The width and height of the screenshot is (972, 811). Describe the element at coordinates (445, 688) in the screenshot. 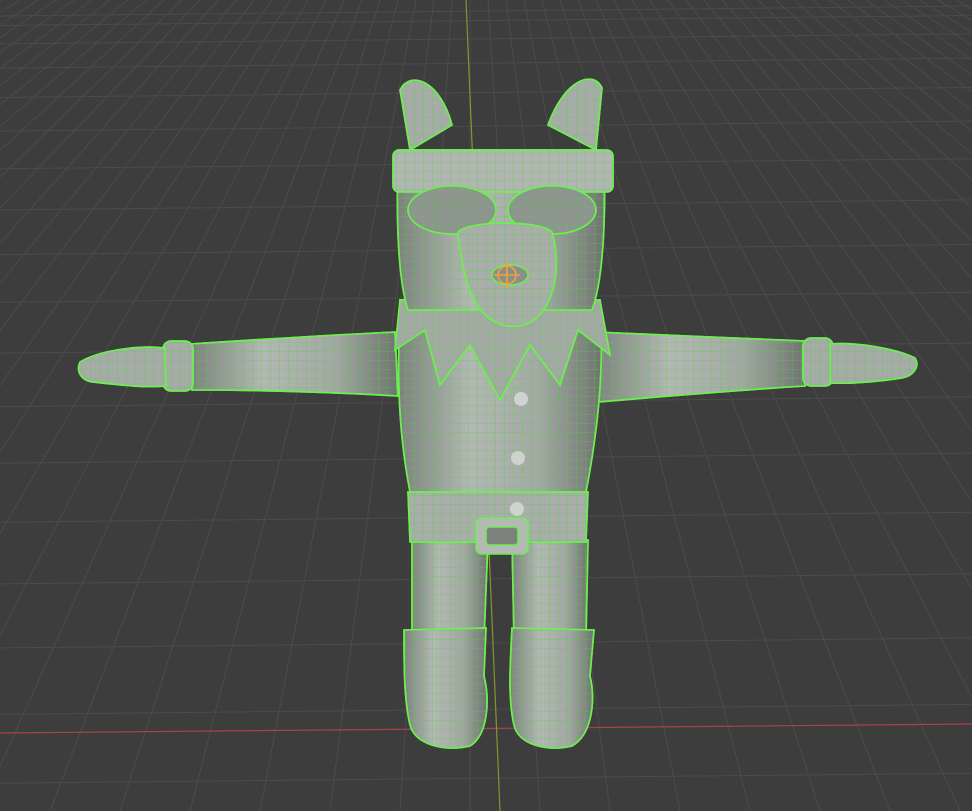

I see `left-boot` at that location.